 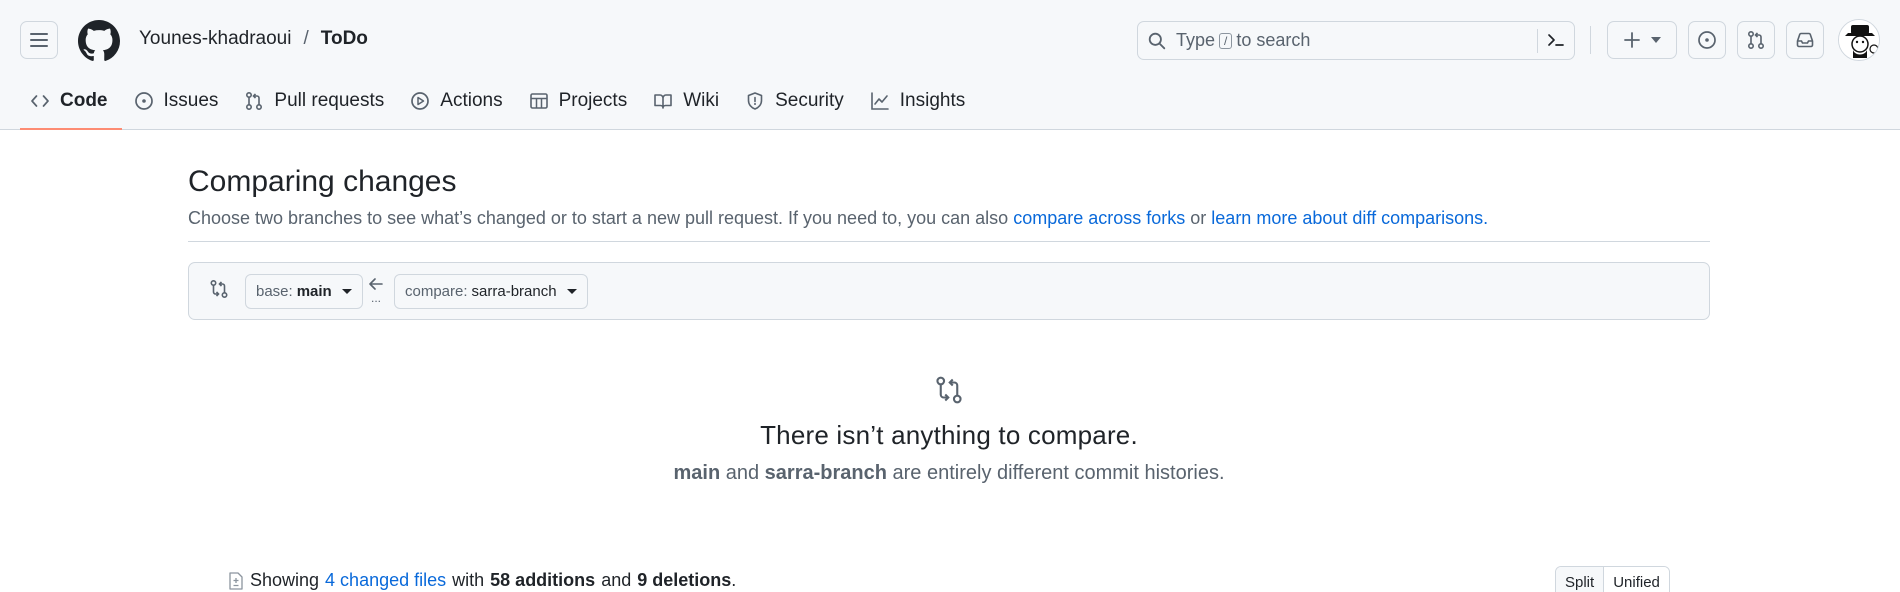 I want to click on issues-button, so click(x=1707, y=40).